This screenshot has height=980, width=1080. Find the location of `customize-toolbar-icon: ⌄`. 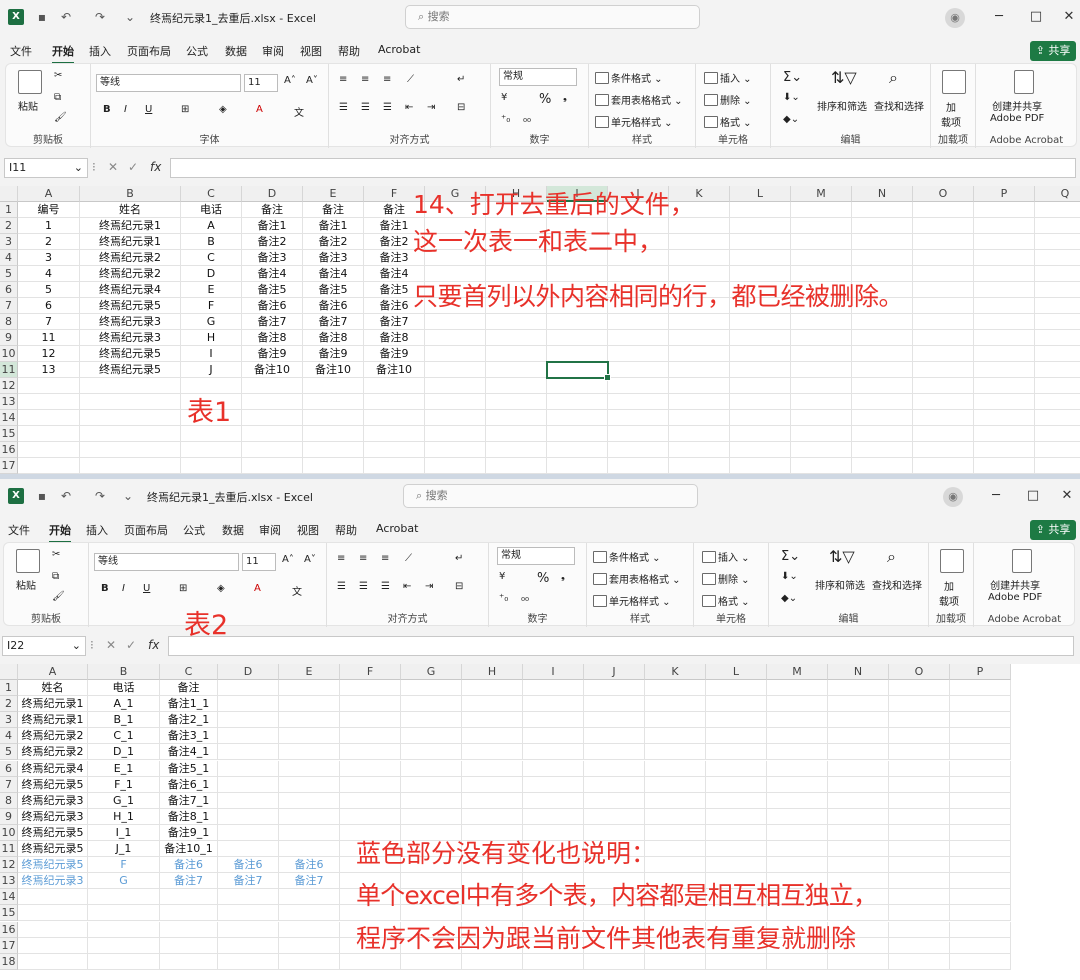

customize-toolbar-icon: ⌄ is located at coordinates (130, 17).